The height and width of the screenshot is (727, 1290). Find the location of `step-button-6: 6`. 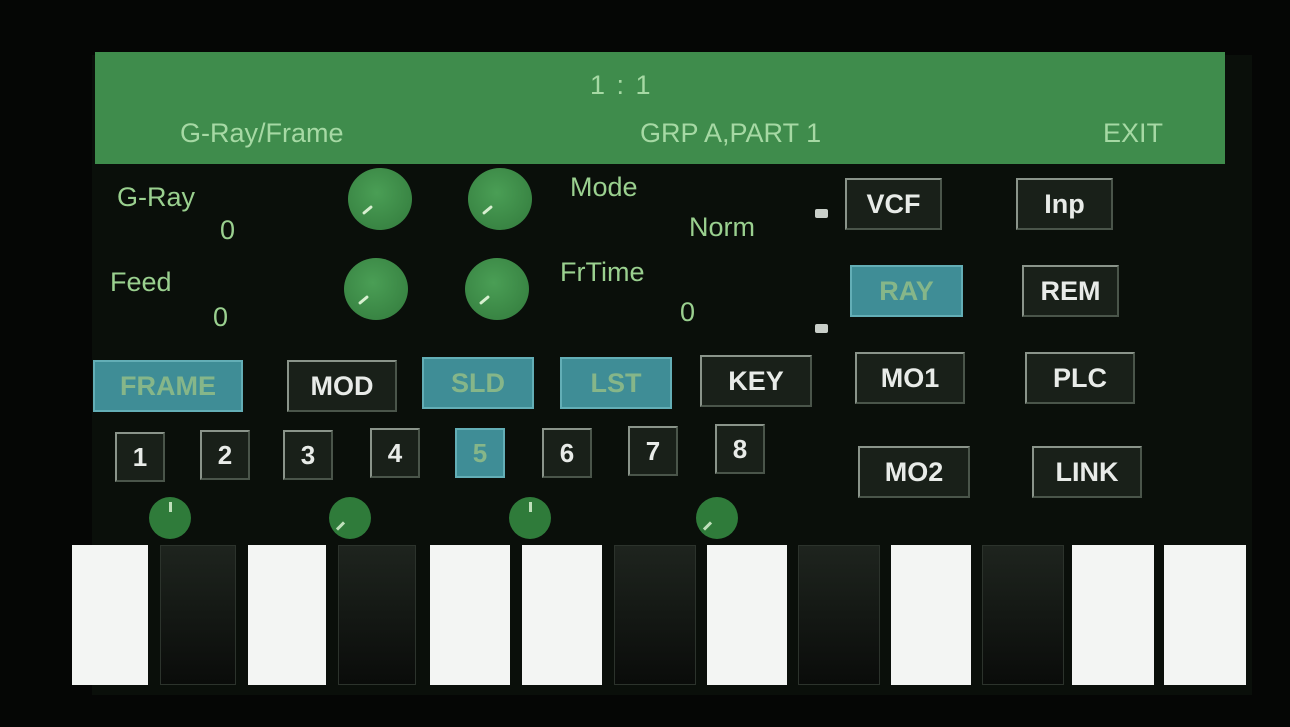

step-button-6: 6 is located at coordinates (567, 453).